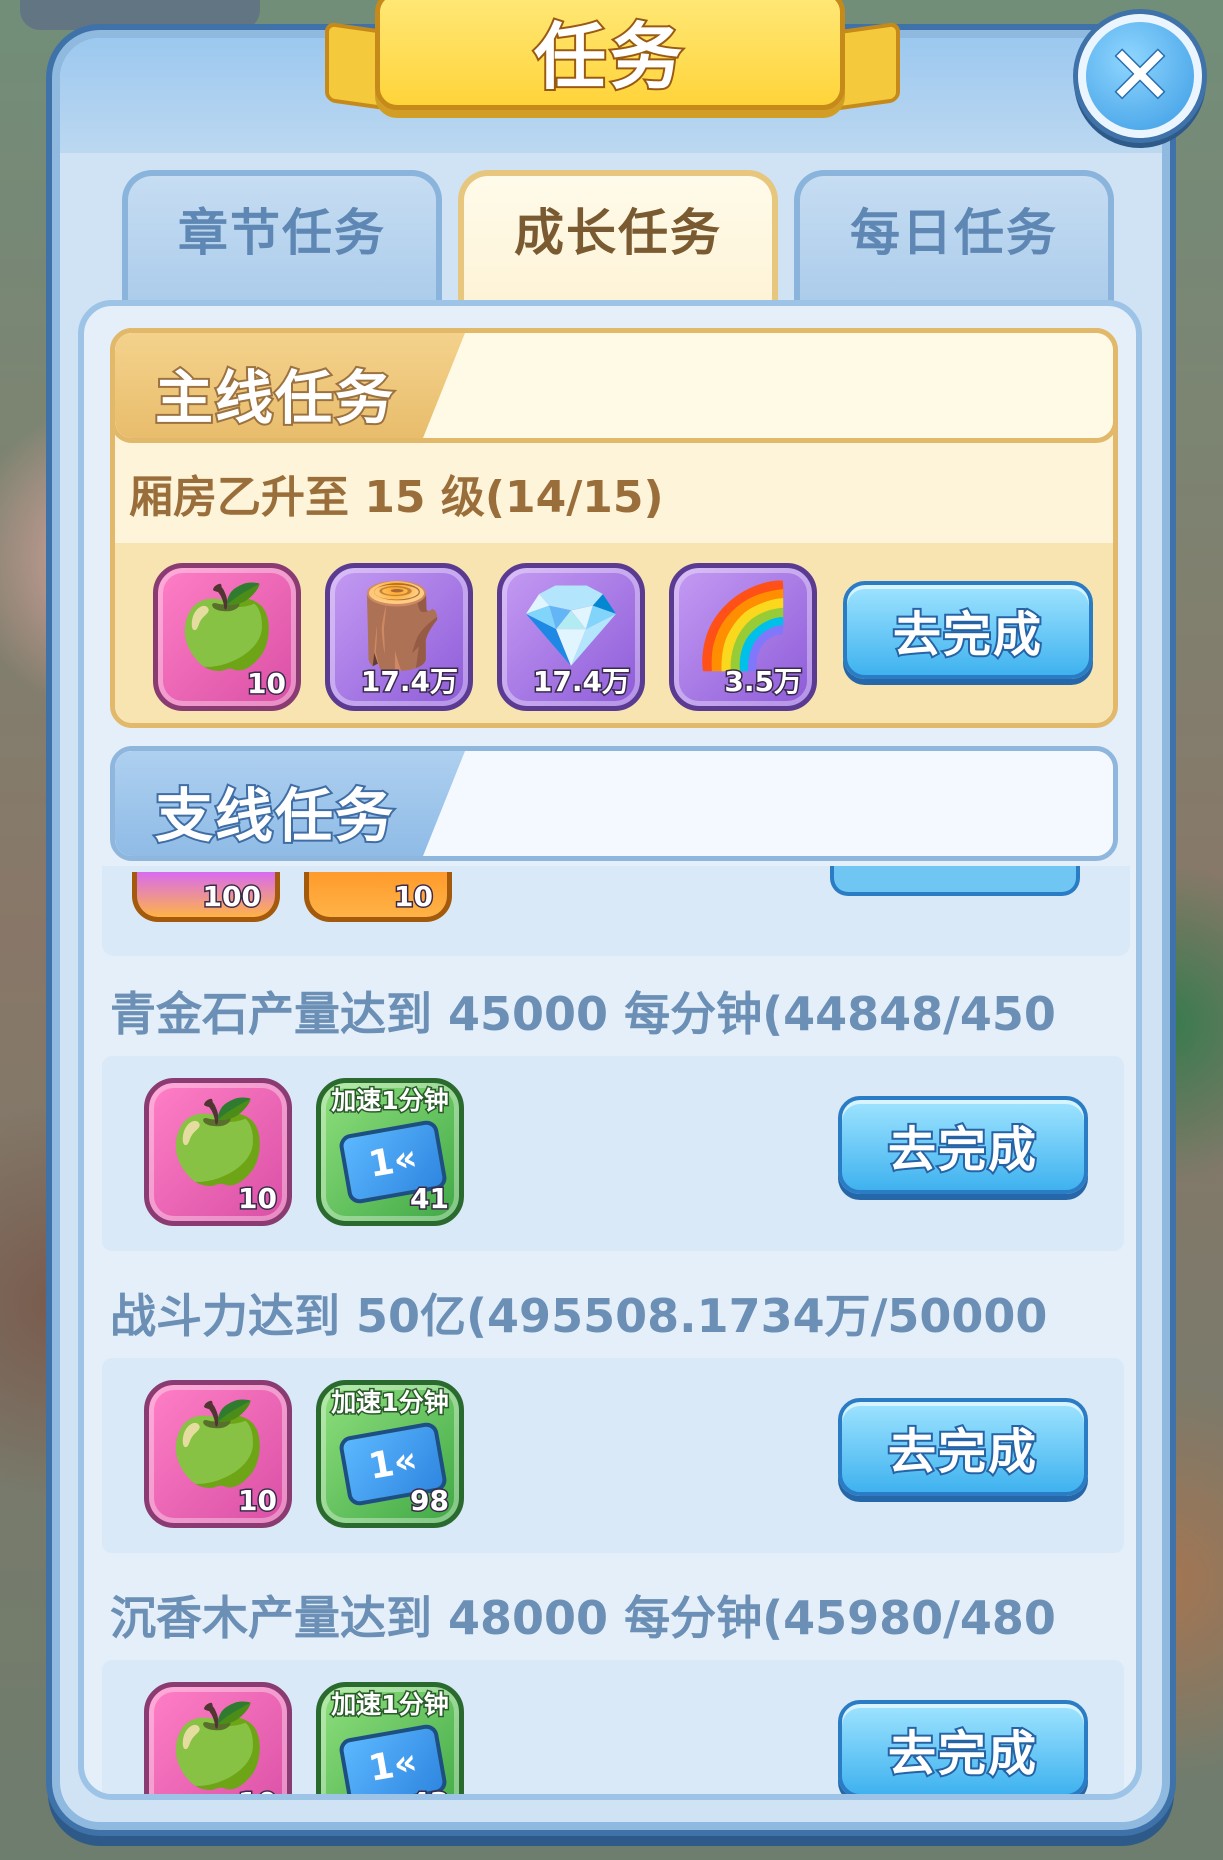 This screenshot has height=1860, width=1223. Describe the element at coordinates (613, 1153) in the screenshot. I see `reward-bar: 🍏 10 加速1分钟 1« 41 去完成` at that location.